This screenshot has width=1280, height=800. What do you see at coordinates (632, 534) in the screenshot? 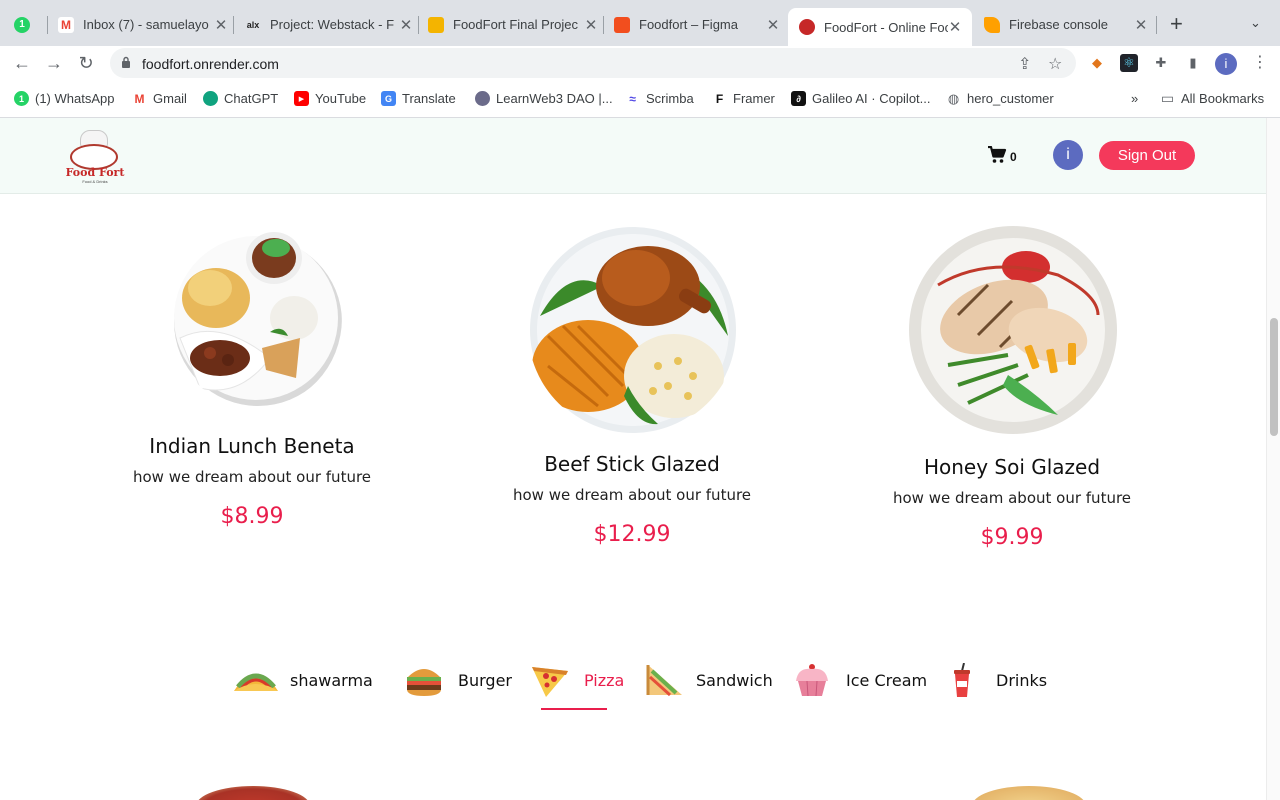
I see `dish-price: $12.99` at bounding box center [632, 534].